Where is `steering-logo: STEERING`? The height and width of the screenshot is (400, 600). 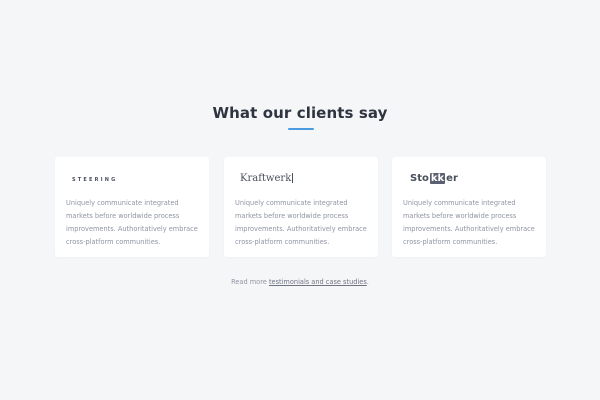
steering-logo: STEERING is located at coordinates (94, 180).